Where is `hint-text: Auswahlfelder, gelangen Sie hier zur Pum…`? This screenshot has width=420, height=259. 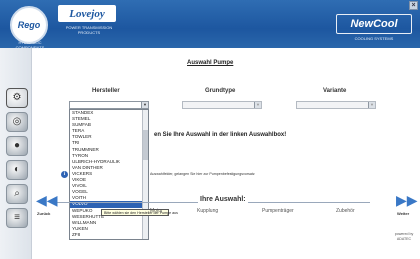 hint-text: Auswahlfelder, gelangen Sie hier zur Pum… is located at coordinates (202, 174).